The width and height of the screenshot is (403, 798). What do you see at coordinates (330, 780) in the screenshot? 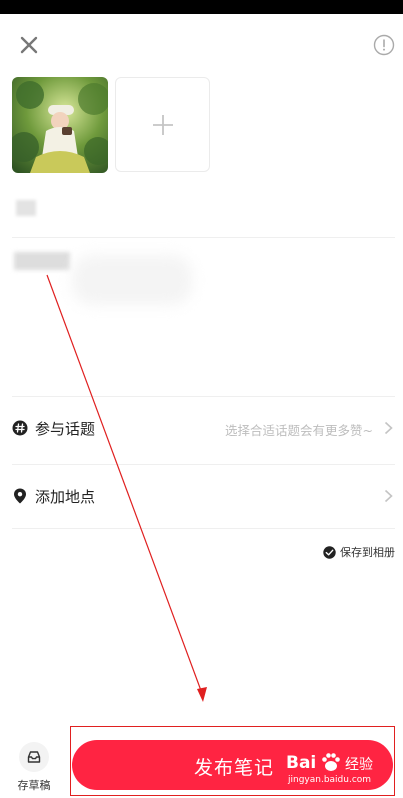
I see `watermark-url: jingyan.baidu.com` at bounding box center [330, 780].